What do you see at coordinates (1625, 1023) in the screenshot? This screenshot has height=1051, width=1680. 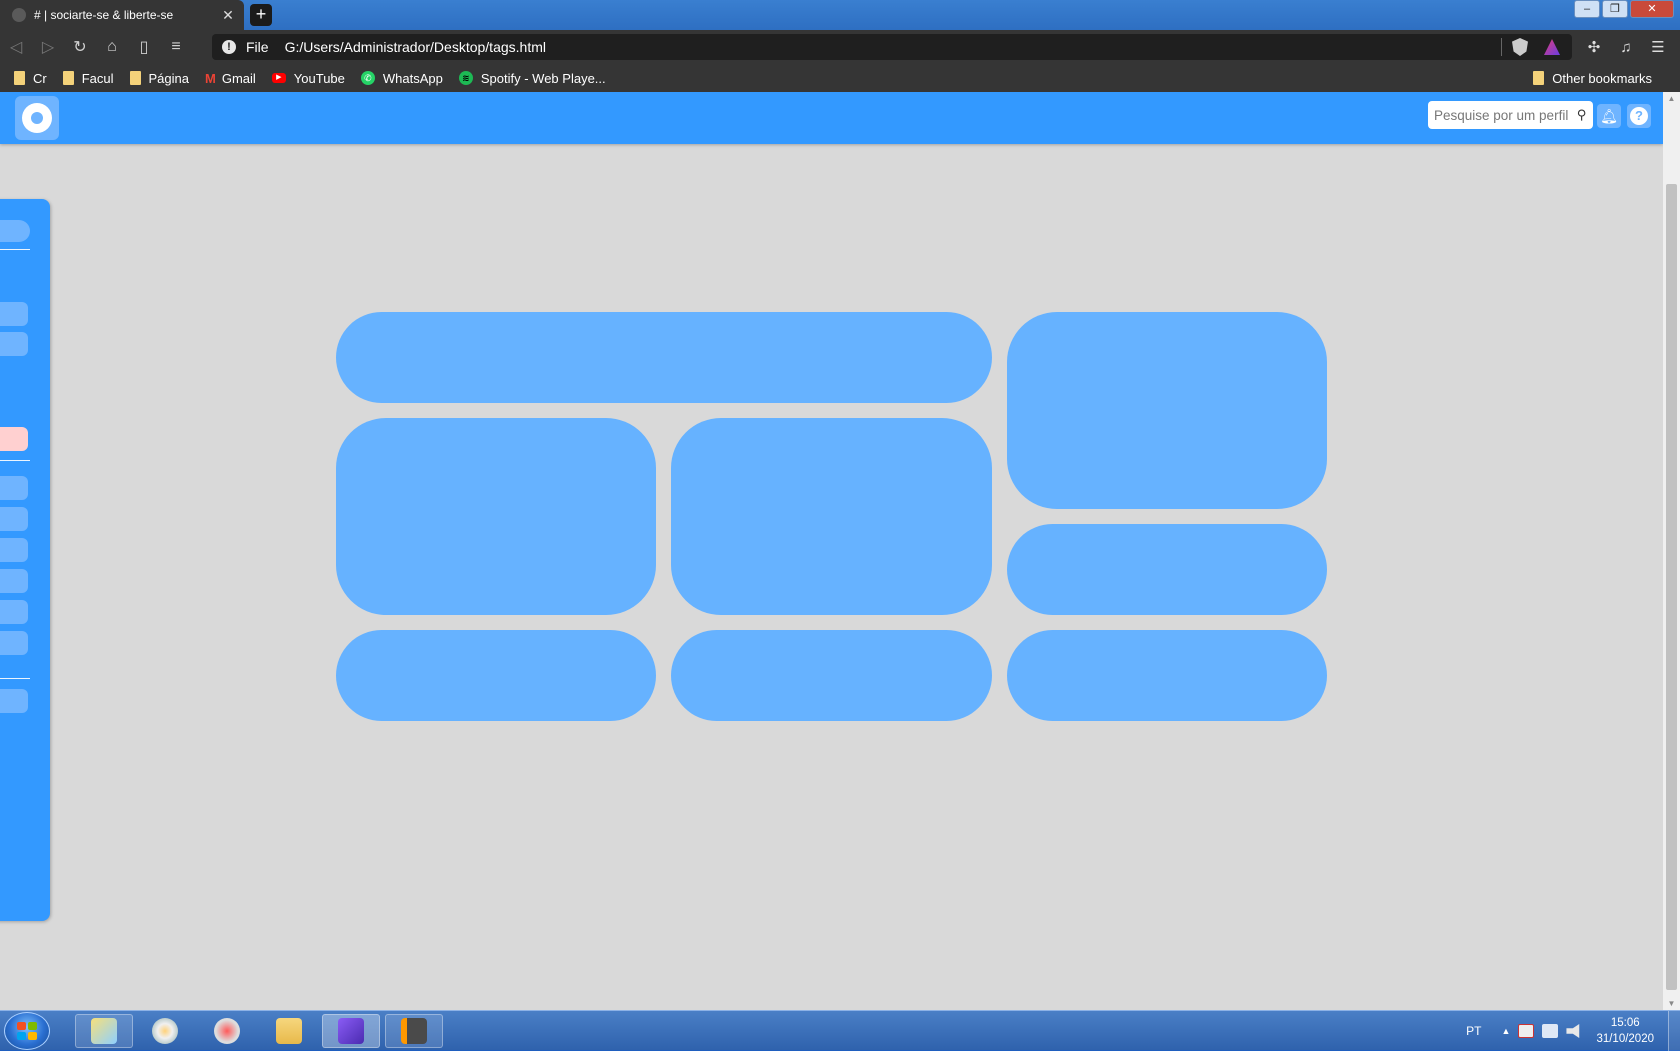 I see `clock-time: 15:06` at bounding box center [1625, 1023].